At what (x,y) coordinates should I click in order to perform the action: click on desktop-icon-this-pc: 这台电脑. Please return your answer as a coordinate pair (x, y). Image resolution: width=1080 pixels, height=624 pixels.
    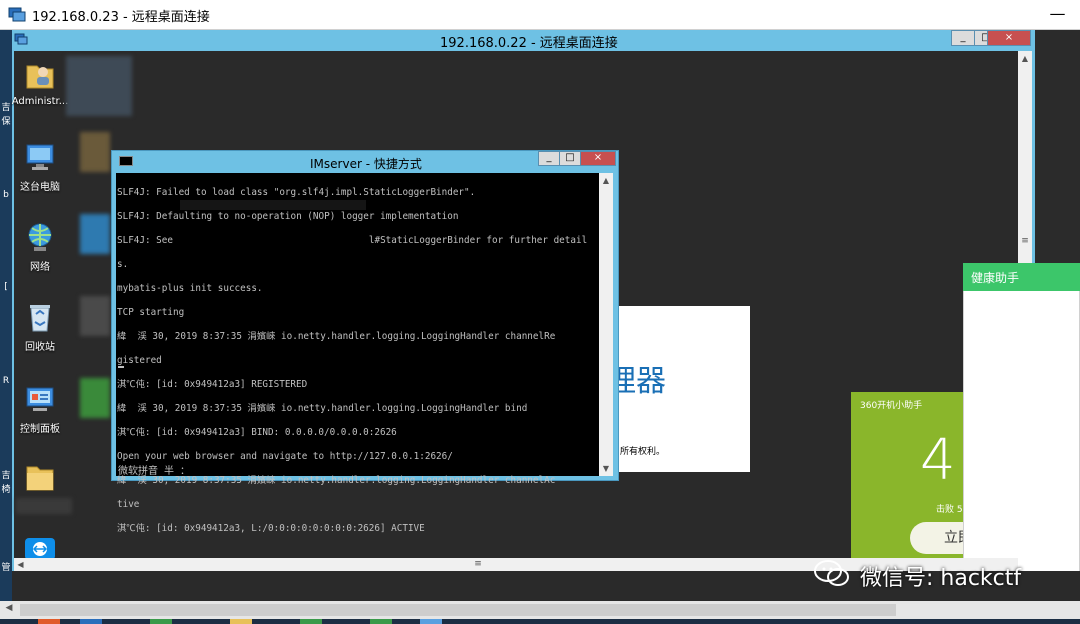
    Looking at the image, I should click on (40, 166).